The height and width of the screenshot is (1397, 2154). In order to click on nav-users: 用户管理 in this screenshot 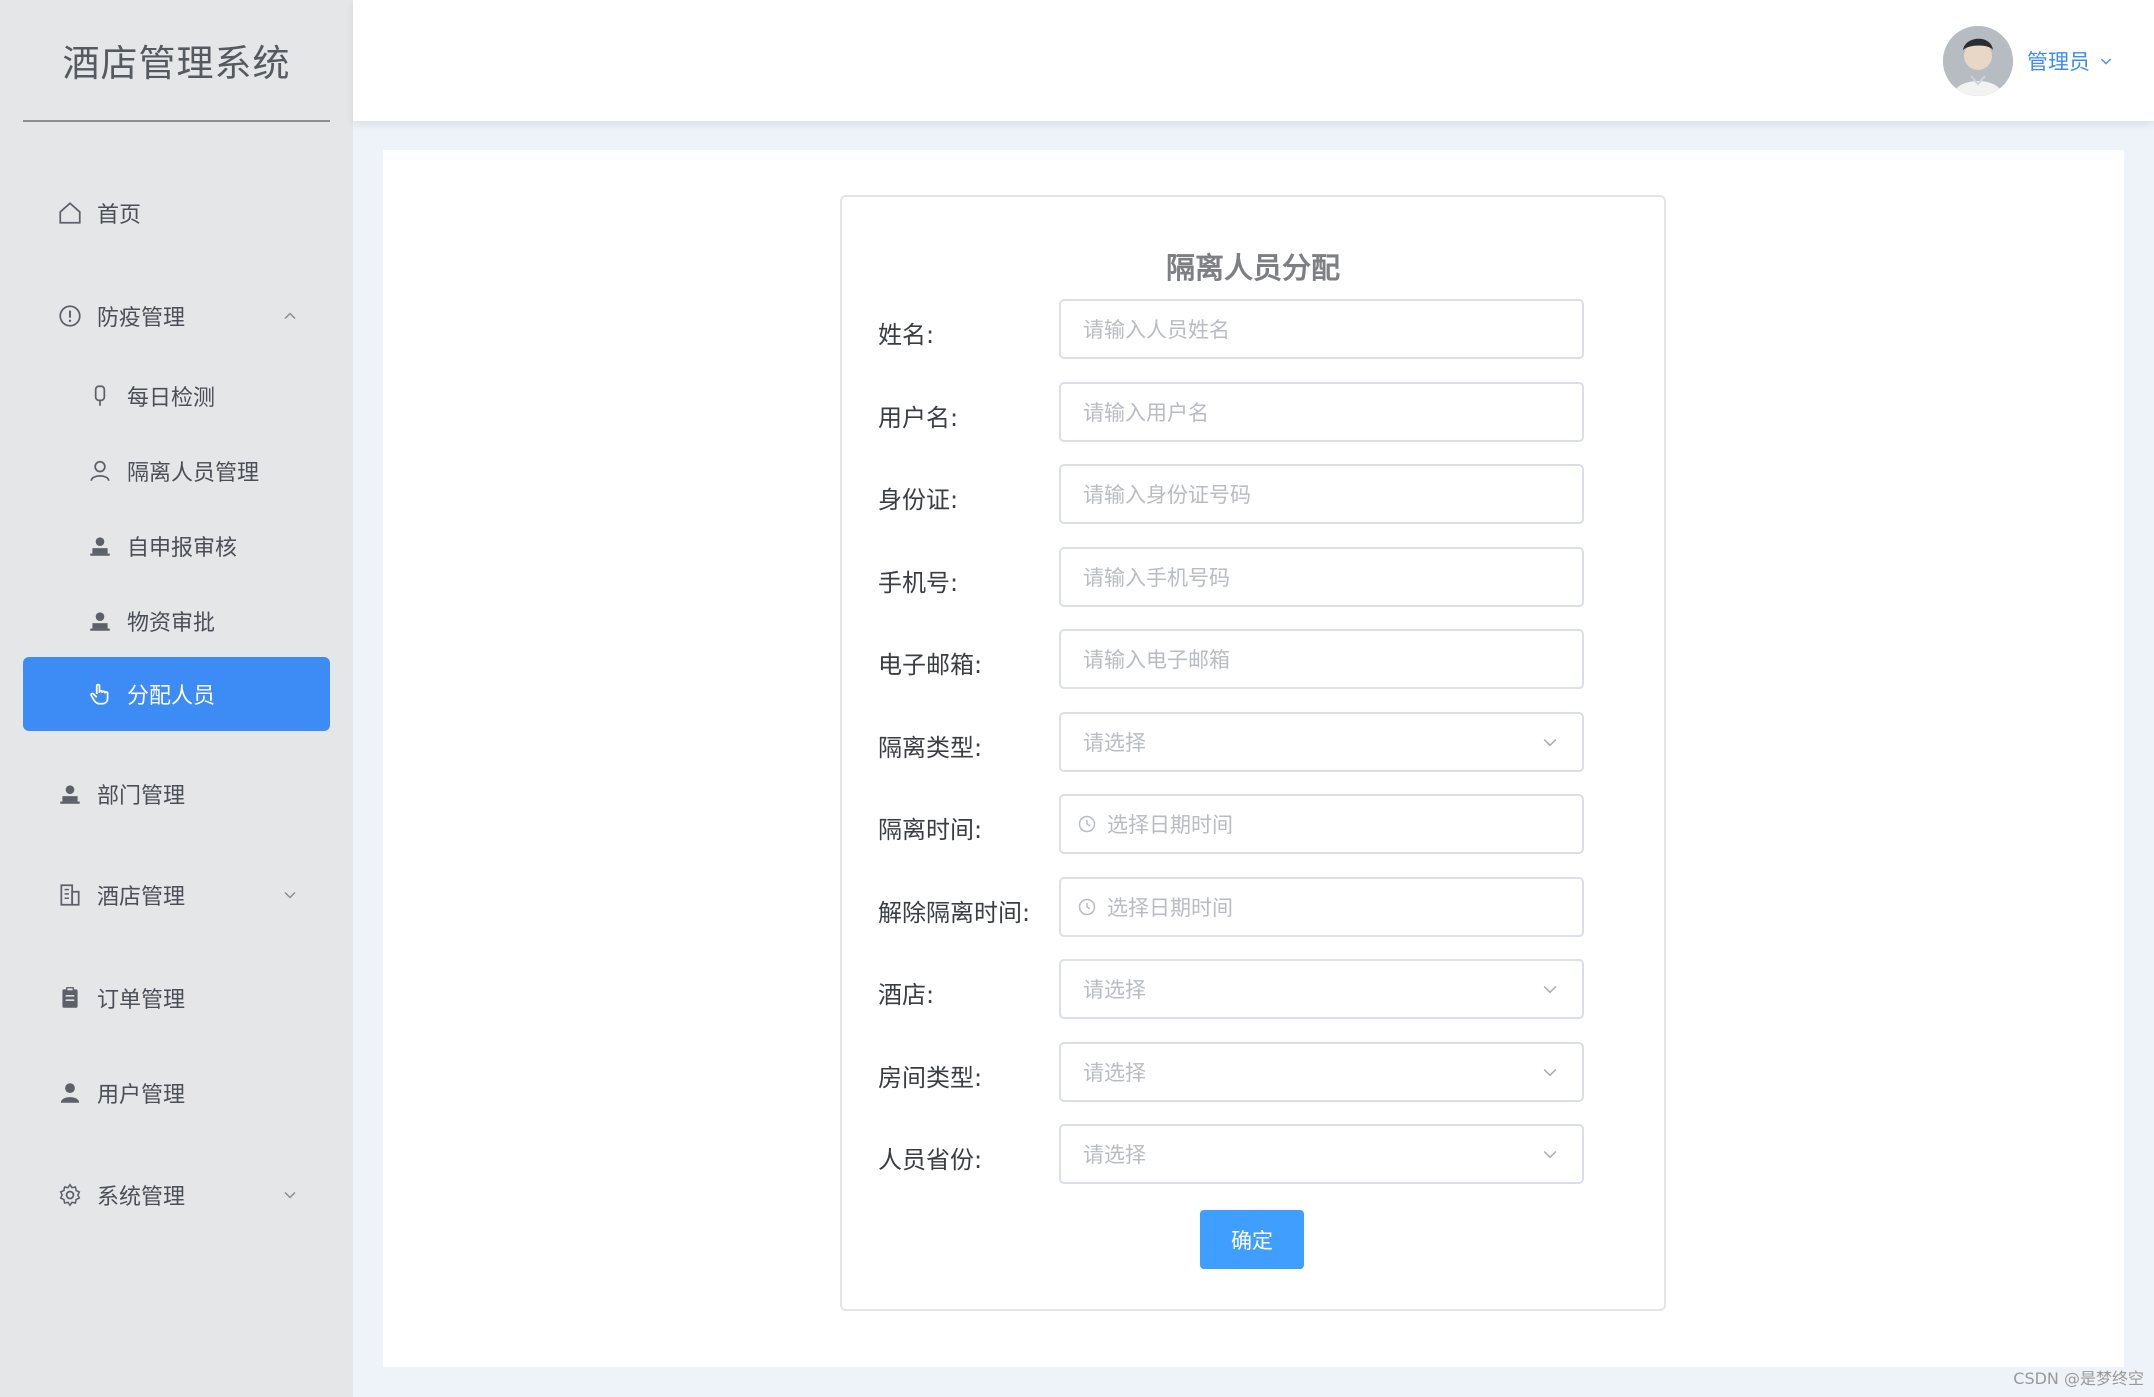, I will do `click(176, 1093)`.